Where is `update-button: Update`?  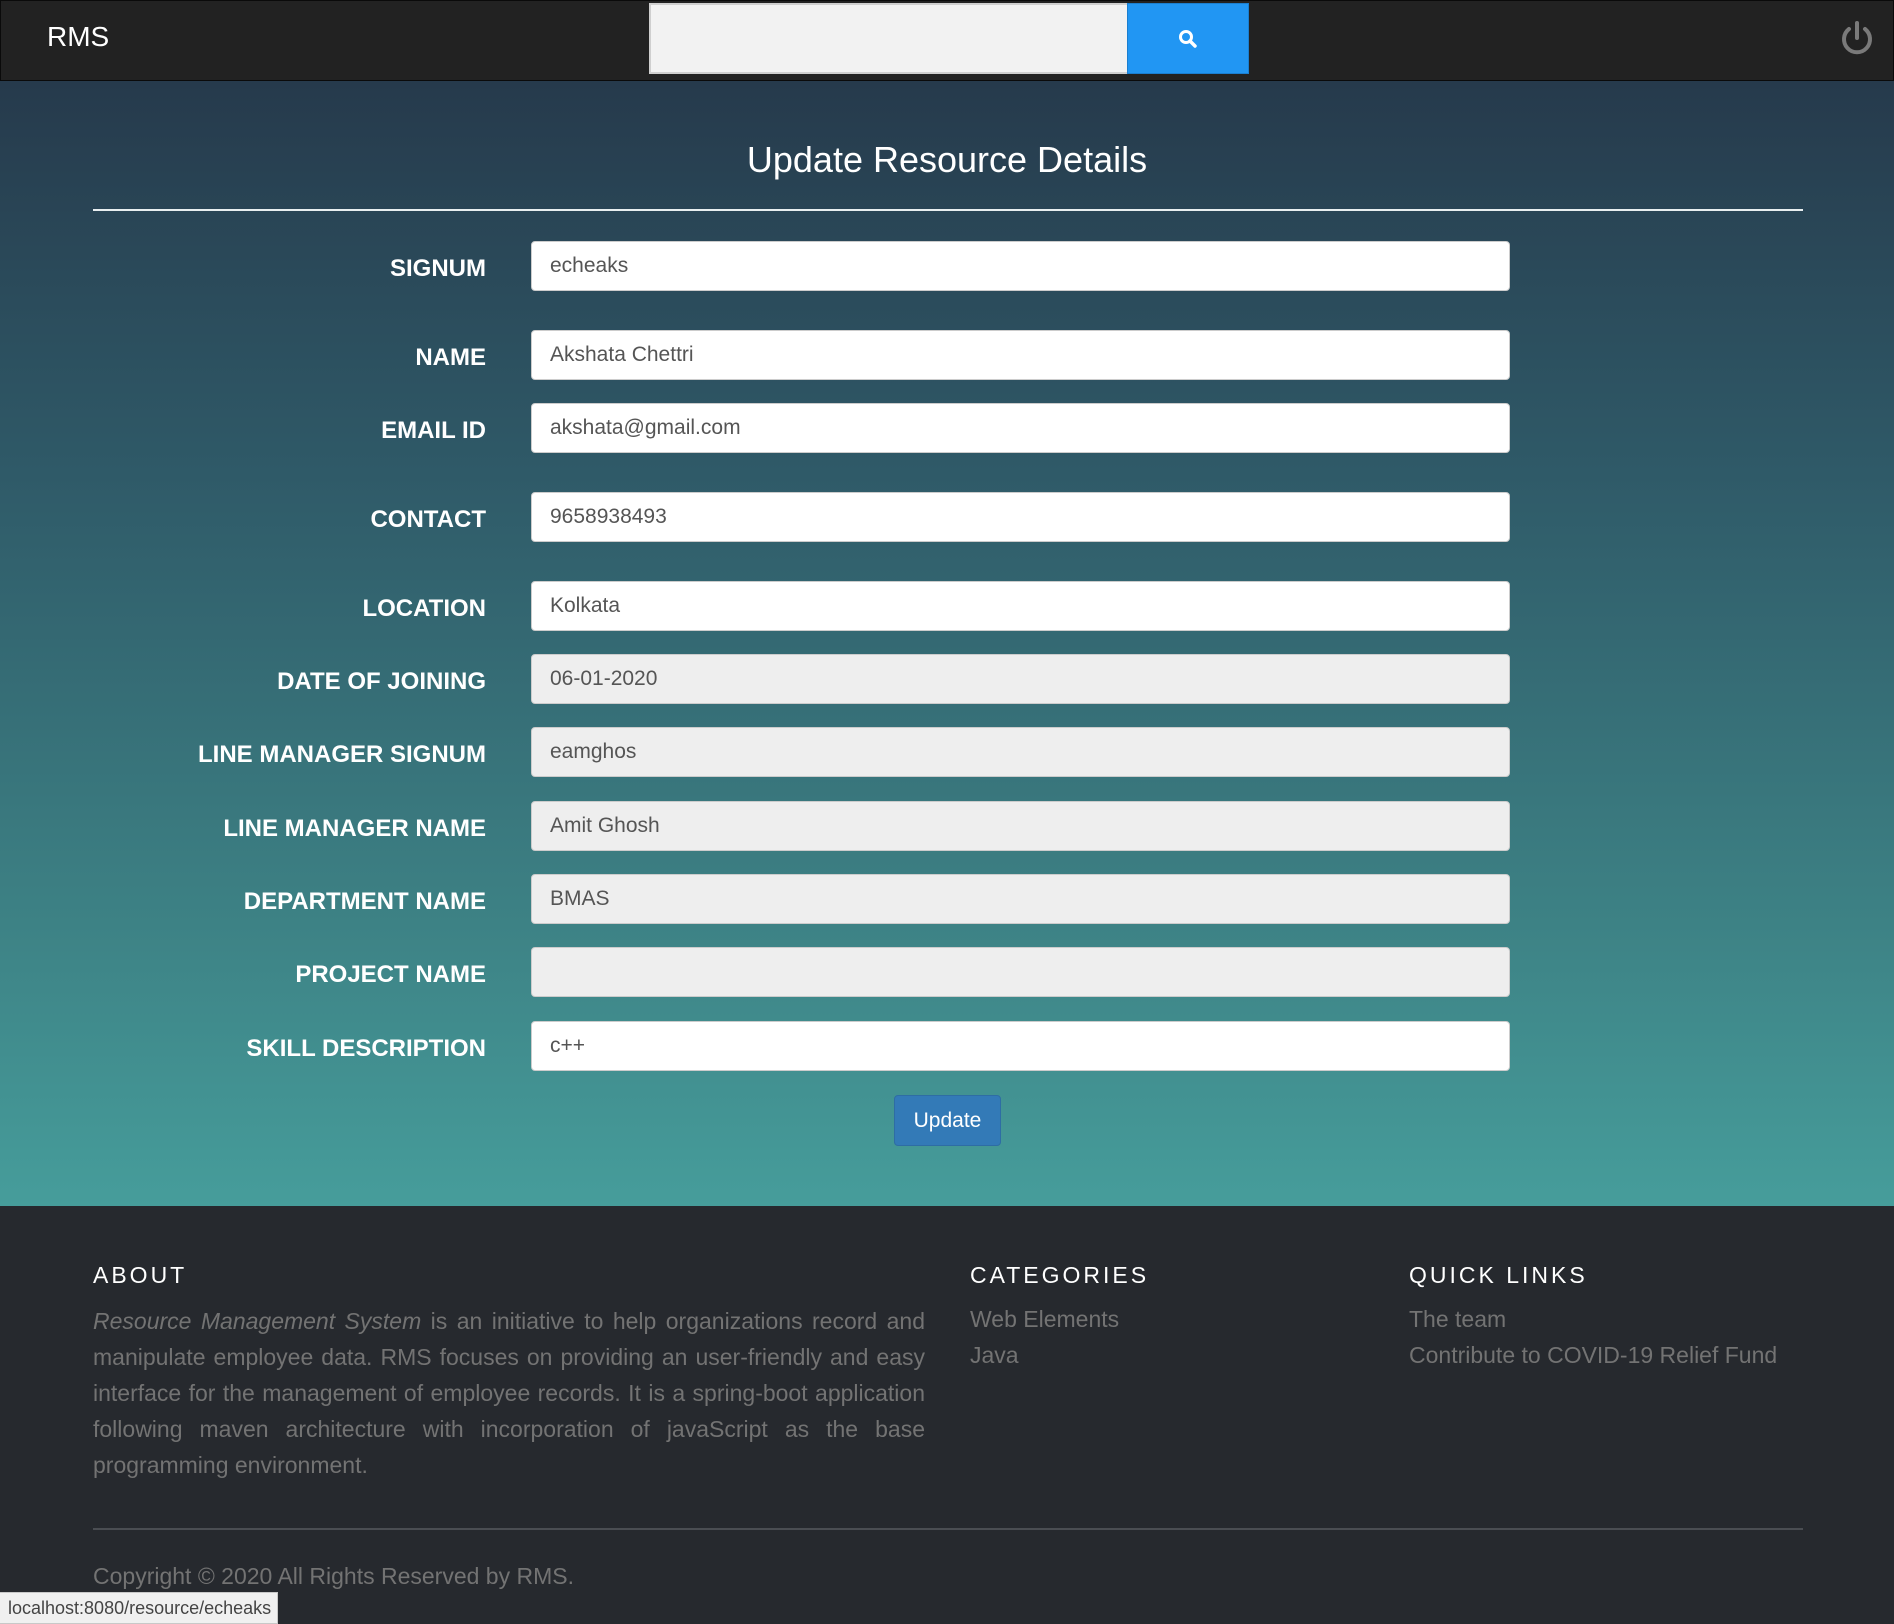 update-button: Update is located at coordinates (947, 1120).